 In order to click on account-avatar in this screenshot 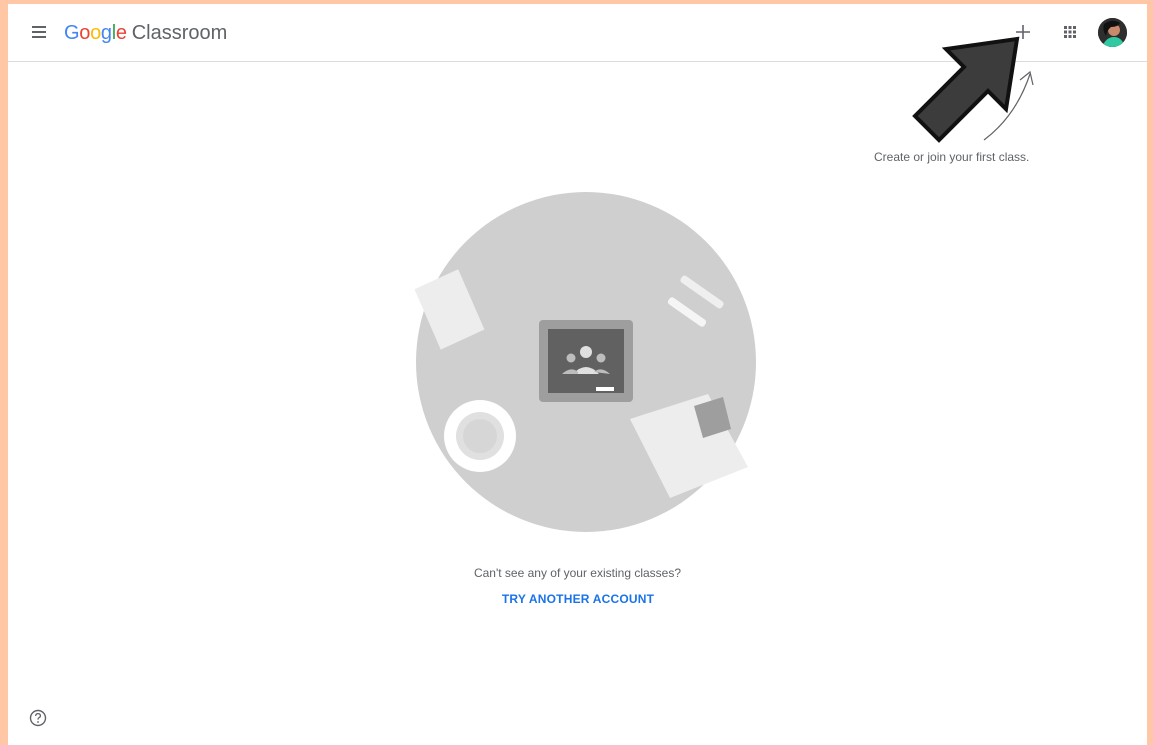, I will do `click(1112, 32)`.